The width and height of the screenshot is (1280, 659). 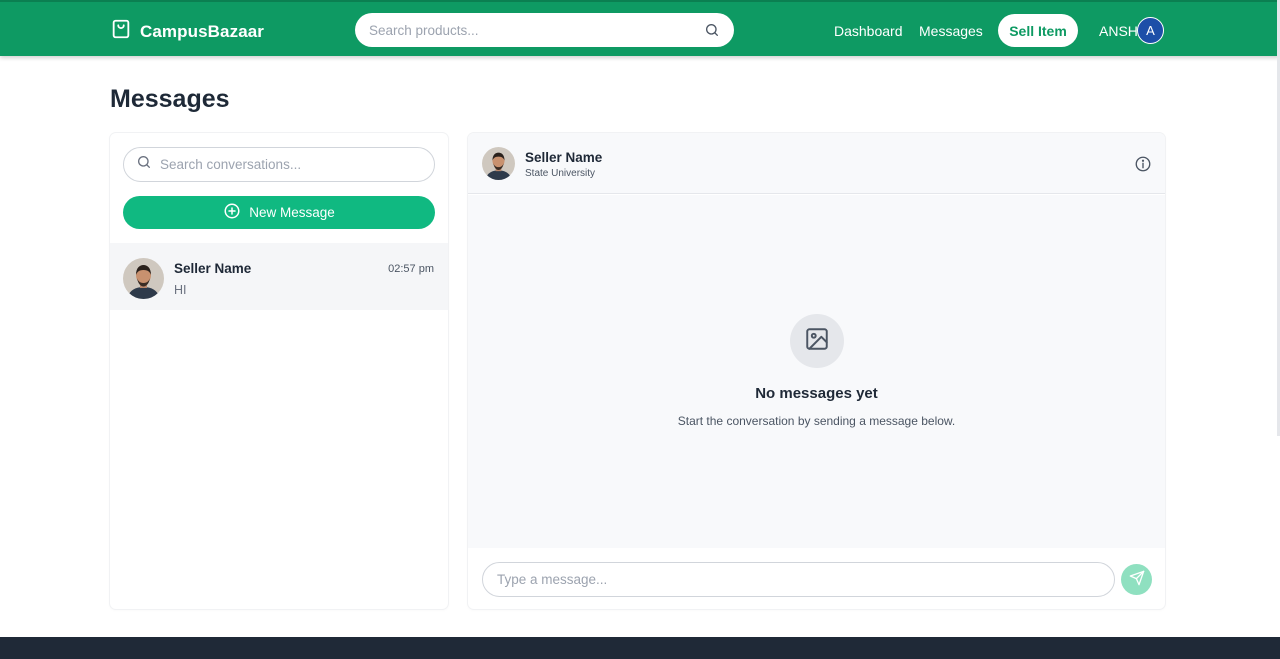 What do you see at coordinates (560, 173) in the screenshot?
I see `chat-contact-university: State University` at bounding box center [560, 173].